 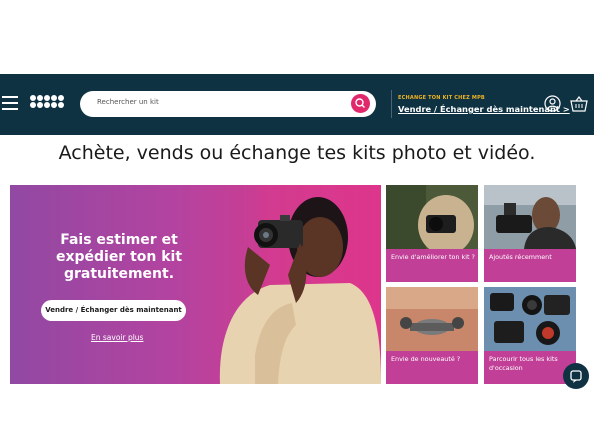 I want to click on tile-something-new: Envie de nouveauté ?, so click(x=432, y=335).